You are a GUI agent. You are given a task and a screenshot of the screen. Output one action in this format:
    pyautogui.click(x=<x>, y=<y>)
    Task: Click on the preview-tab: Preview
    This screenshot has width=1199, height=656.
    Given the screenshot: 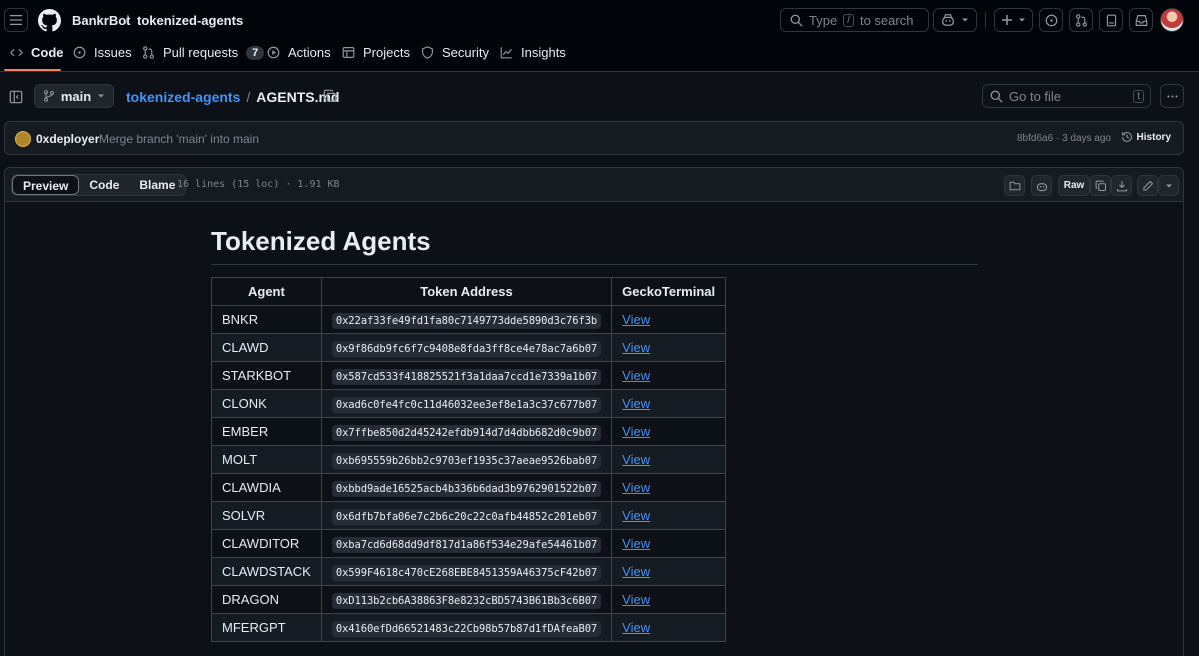 What is the action you would take?
    pyautogui.click(x=46, y=185)
    